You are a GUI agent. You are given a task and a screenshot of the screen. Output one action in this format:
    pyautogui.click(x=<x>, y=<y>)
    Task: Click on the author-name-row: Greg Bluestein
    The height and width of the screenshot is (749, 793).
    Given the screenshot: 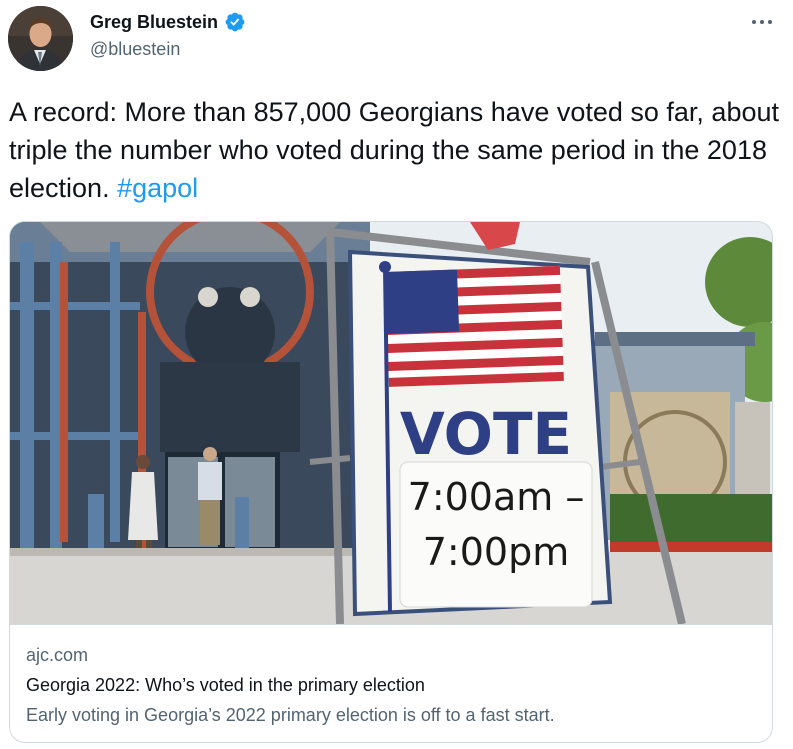 What is the action you would take?
    pyautogui.click(x=168, y=22)
    